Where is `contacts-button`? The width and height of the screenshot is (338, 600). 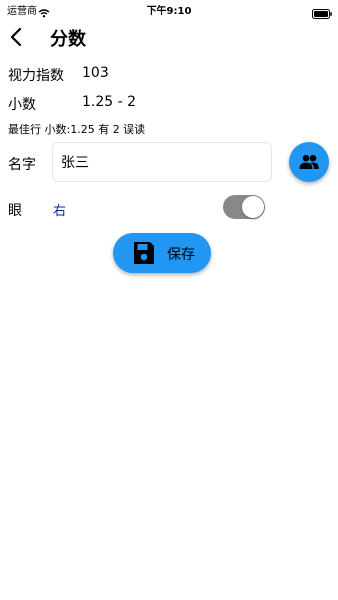 contacts-button is located at coordinates (309, 162).